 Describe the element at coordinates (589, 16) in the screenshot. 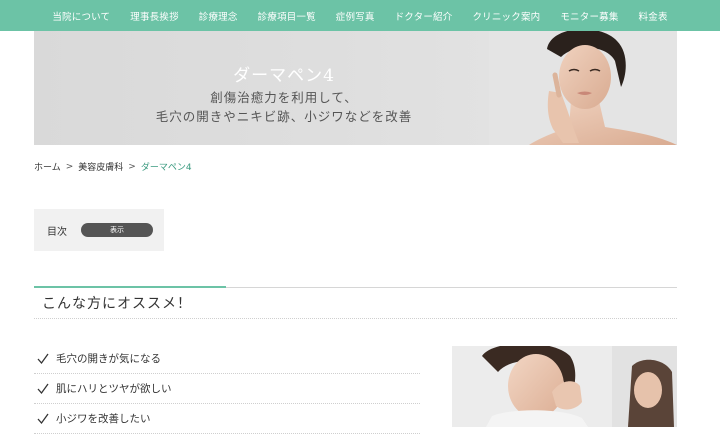

I see `nav-item-monitor: モニター募集` at that location.